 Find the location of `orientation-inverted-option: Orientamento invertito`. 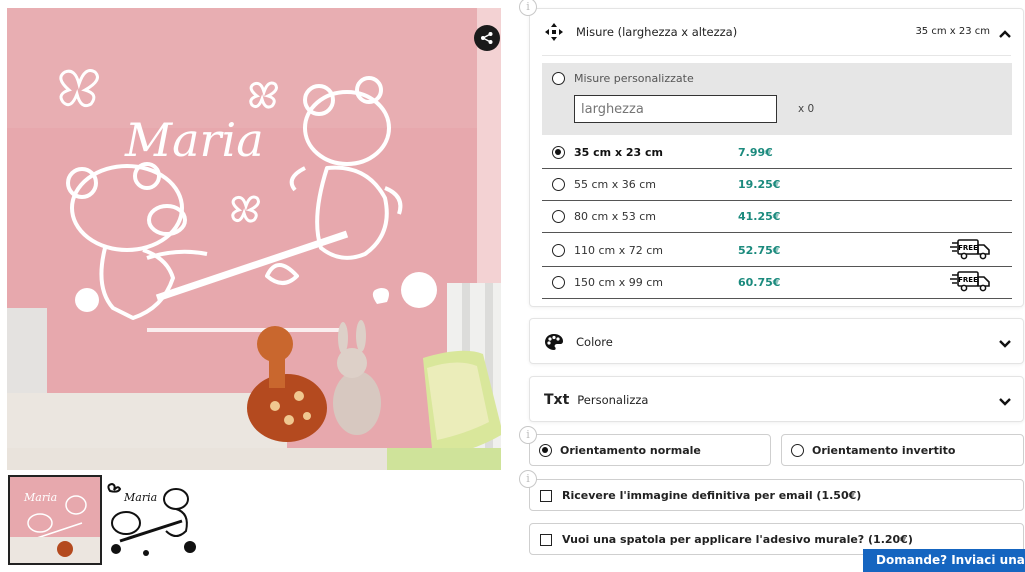

orientation-inverted-option: Orientamento invertito is located at coordinates (902, 450).